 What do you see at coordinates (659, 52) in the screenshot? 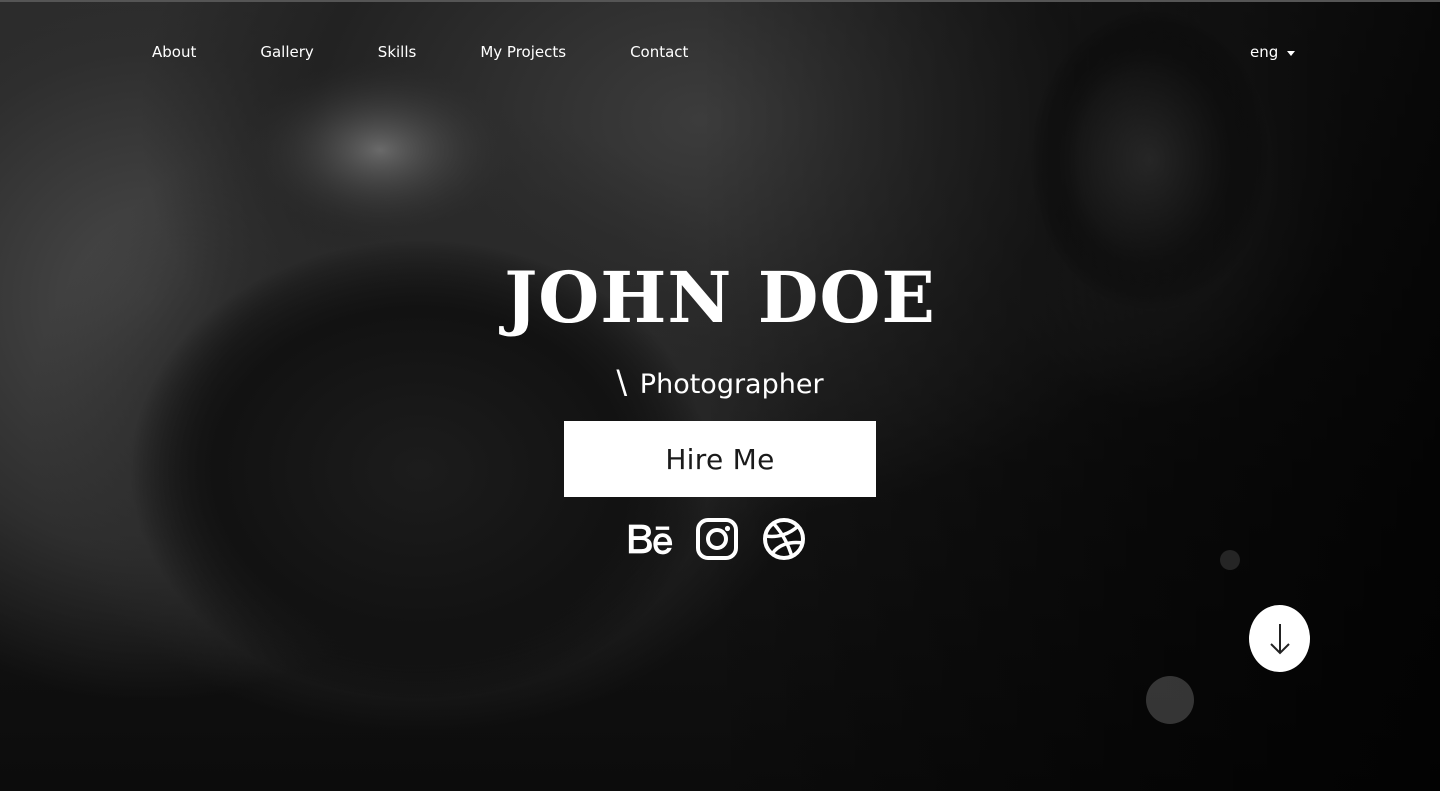
I see `nav-item-contact: Contact` at bounding box center [659, 52].